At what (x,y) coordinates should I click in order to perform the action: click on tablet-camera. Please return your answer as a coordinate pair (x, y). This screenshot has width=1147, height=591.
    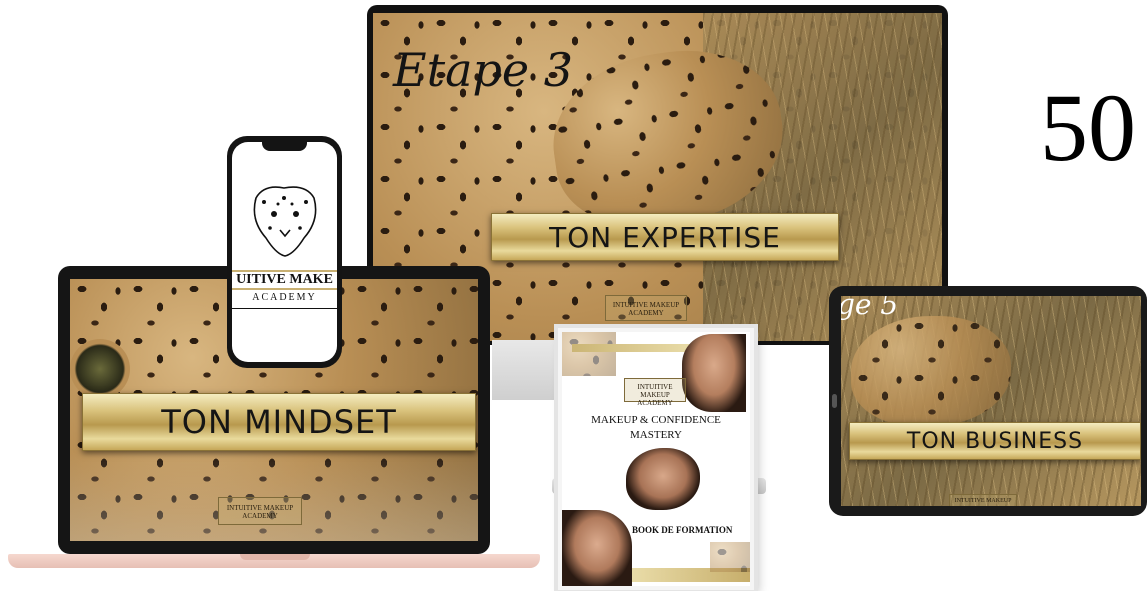
    Looking at the image, I should click on (834, 401).